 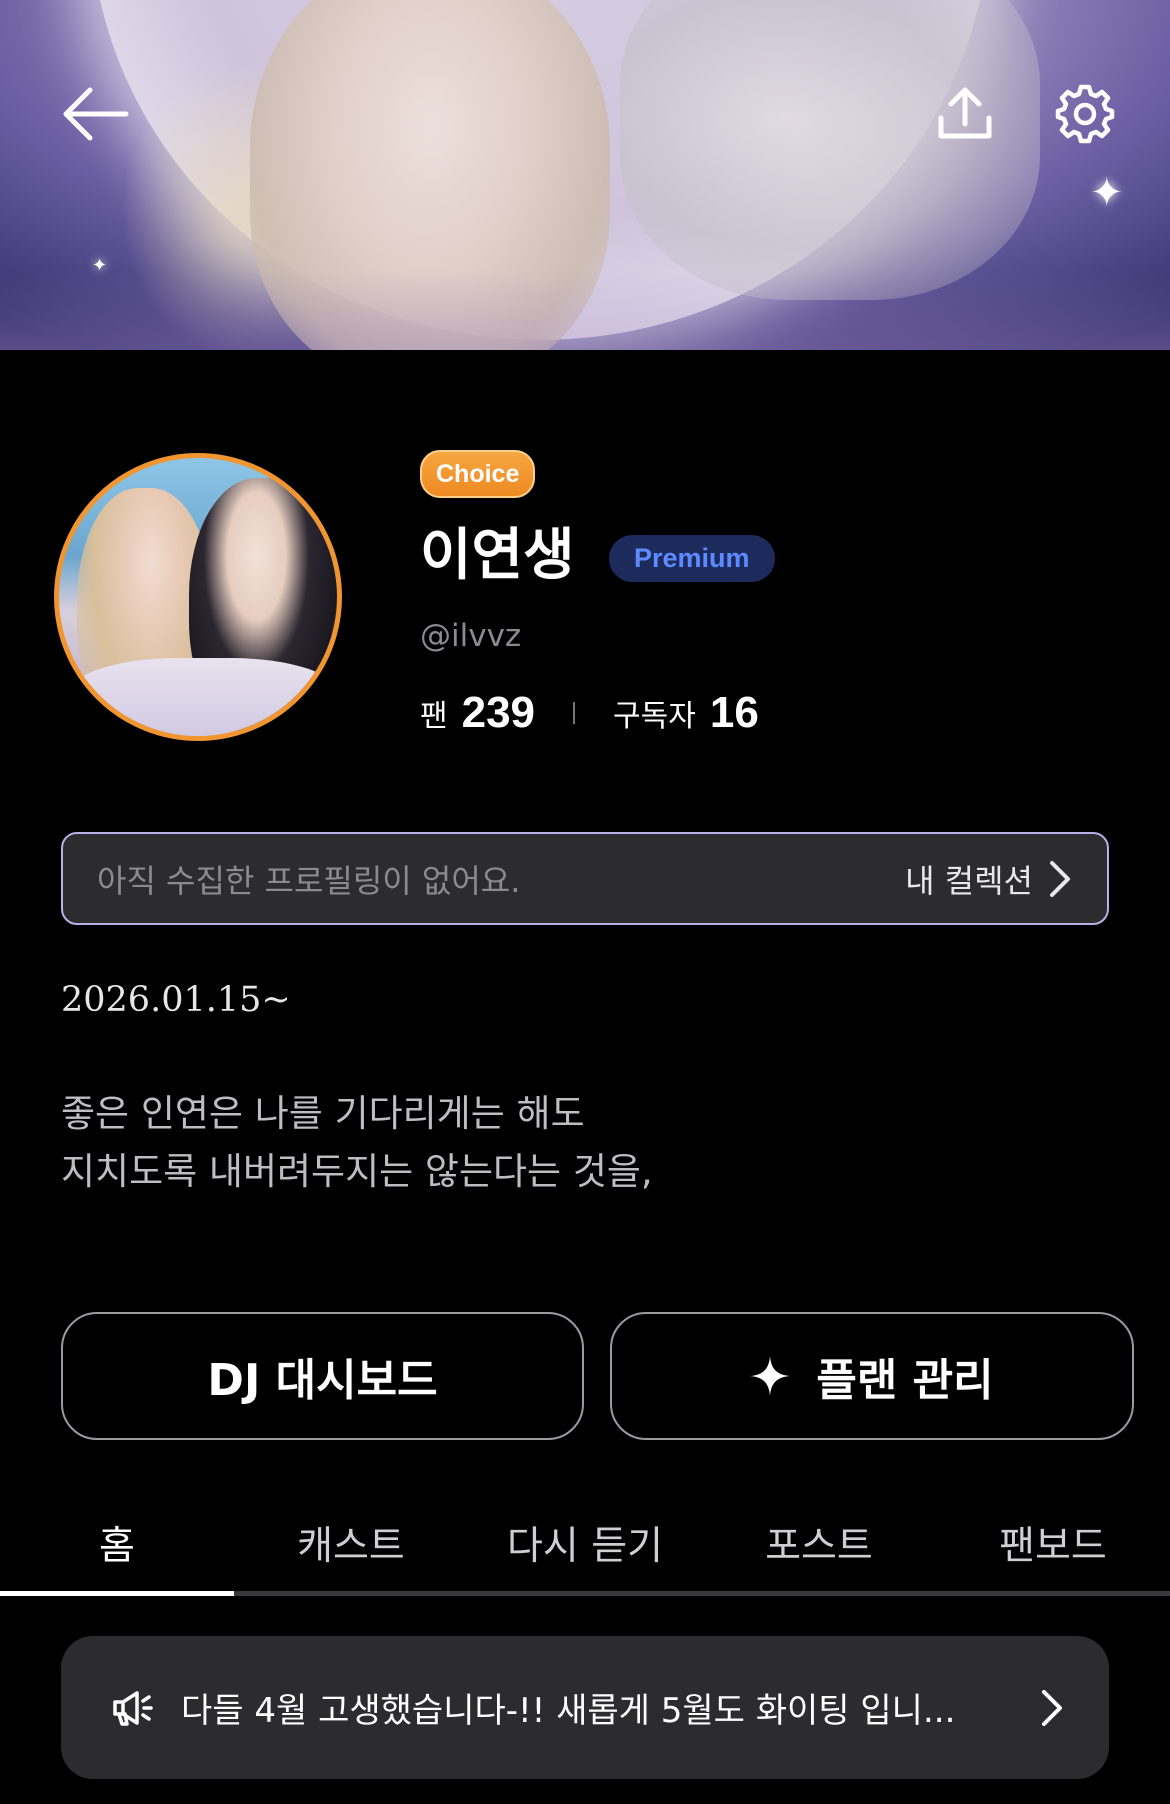 I want to click on dj-dashboard-button: DJ 대시보드, so click(x=322, y=1376).